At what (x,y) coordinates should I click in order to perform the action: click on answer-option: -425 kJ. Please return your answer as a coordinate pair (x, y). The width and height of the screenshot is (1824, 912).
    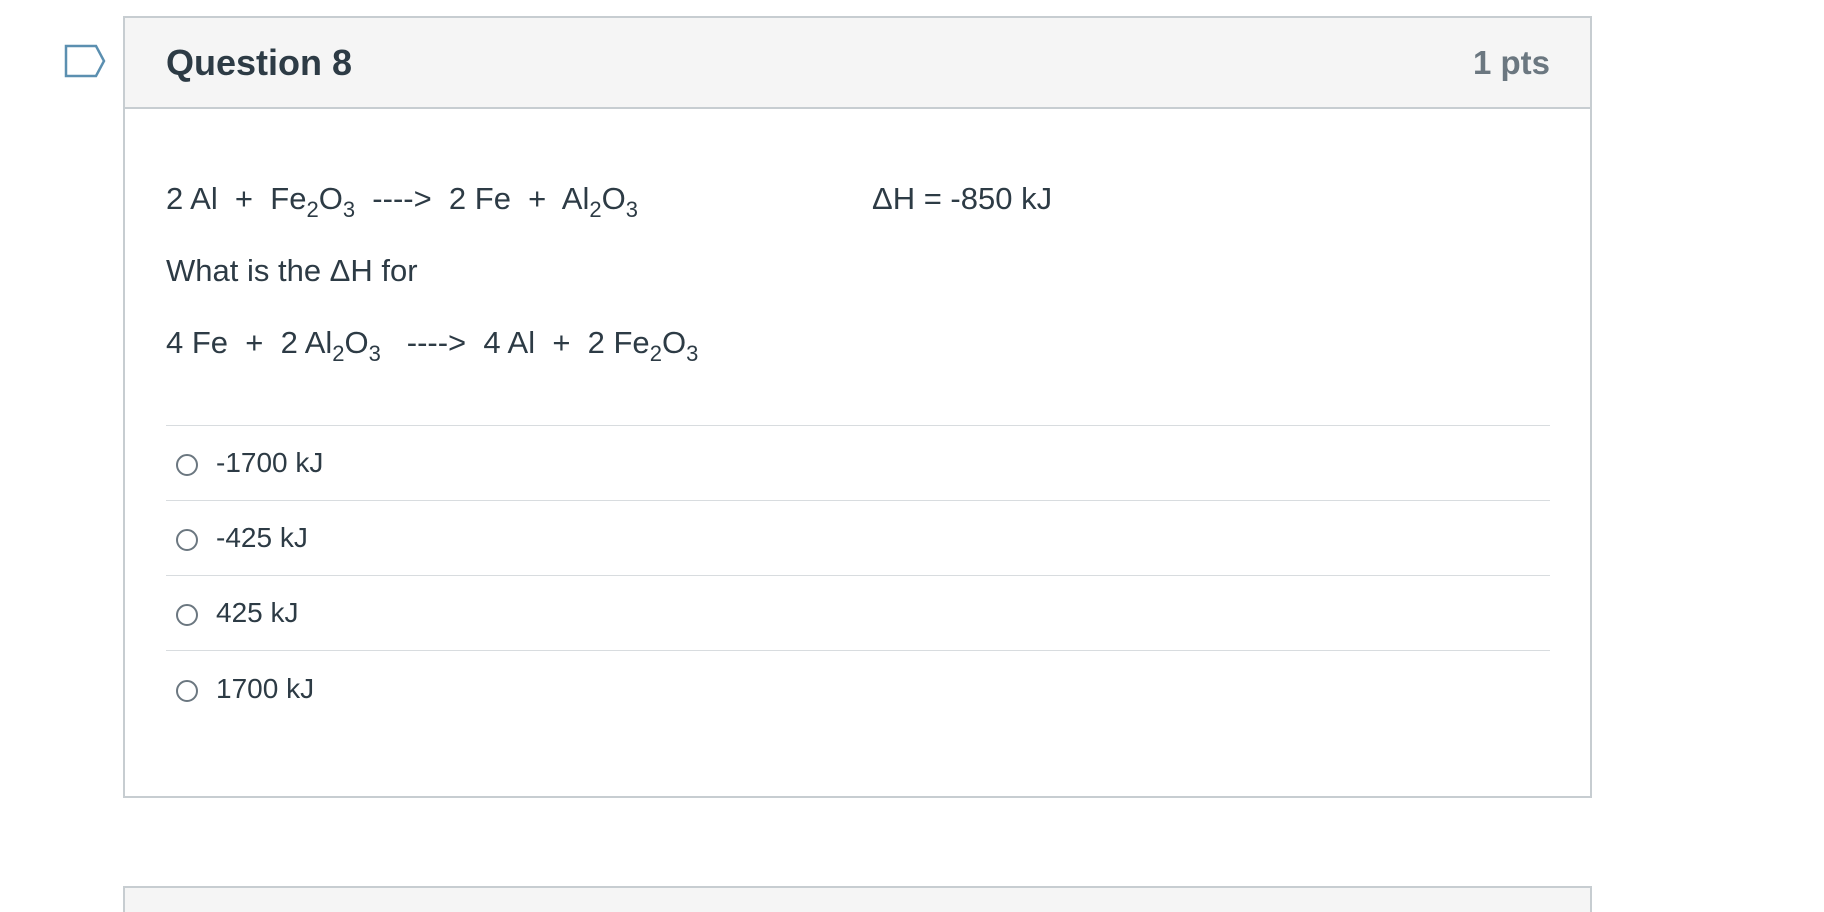
    Looking at the image, I should click on (858, 538).